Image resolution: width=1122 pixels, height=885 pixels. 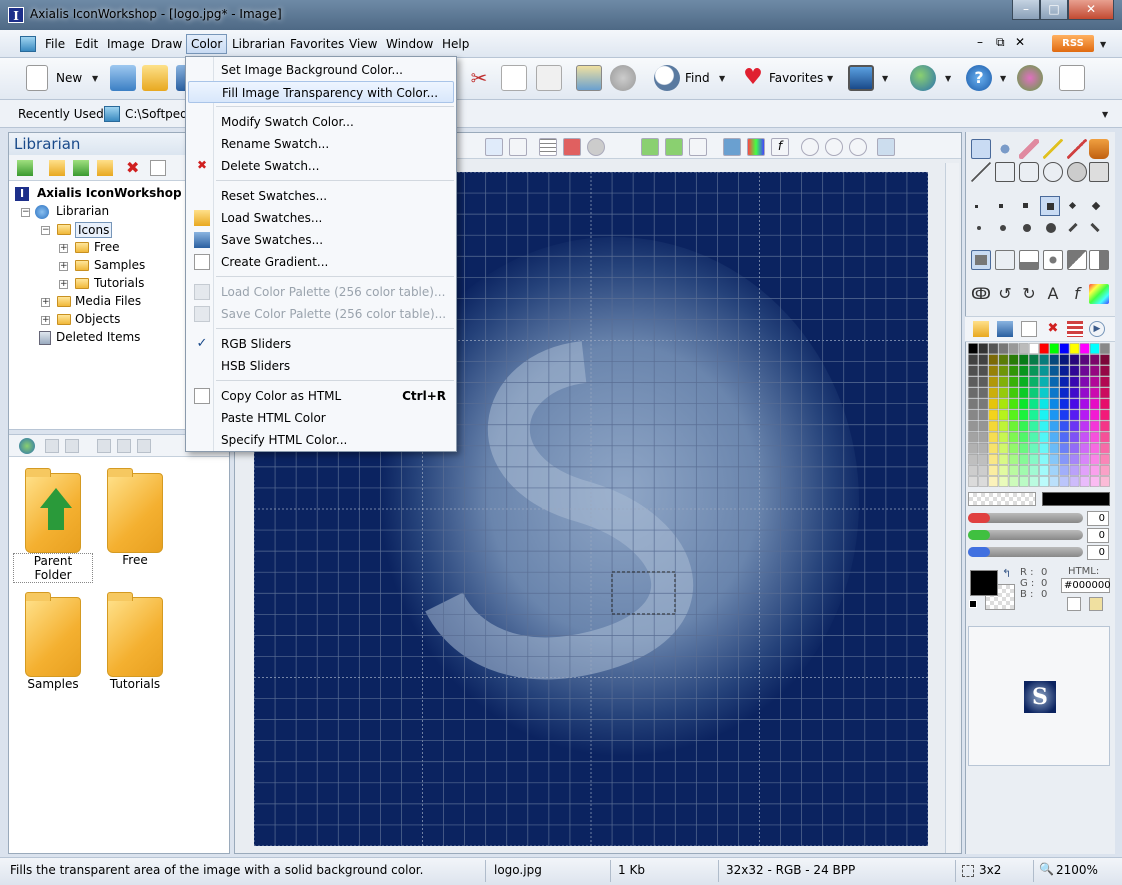 I want to click on tree-expander: −, so click(x=25, y=212).